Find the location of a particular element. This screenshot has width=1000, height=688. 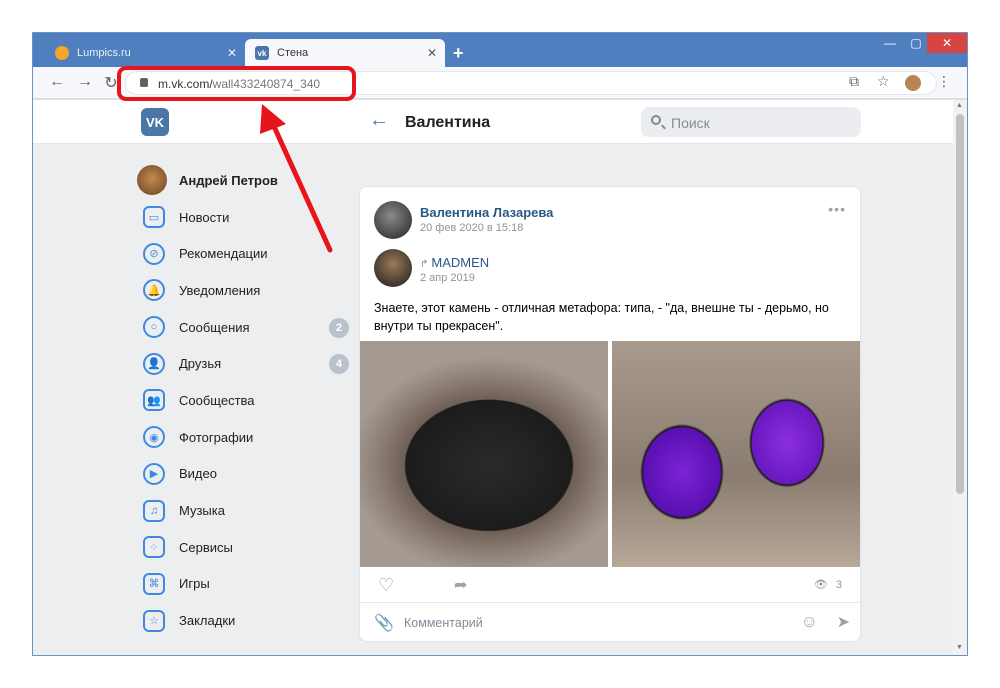

annotation-arrow is located at coordinates (296, 178).